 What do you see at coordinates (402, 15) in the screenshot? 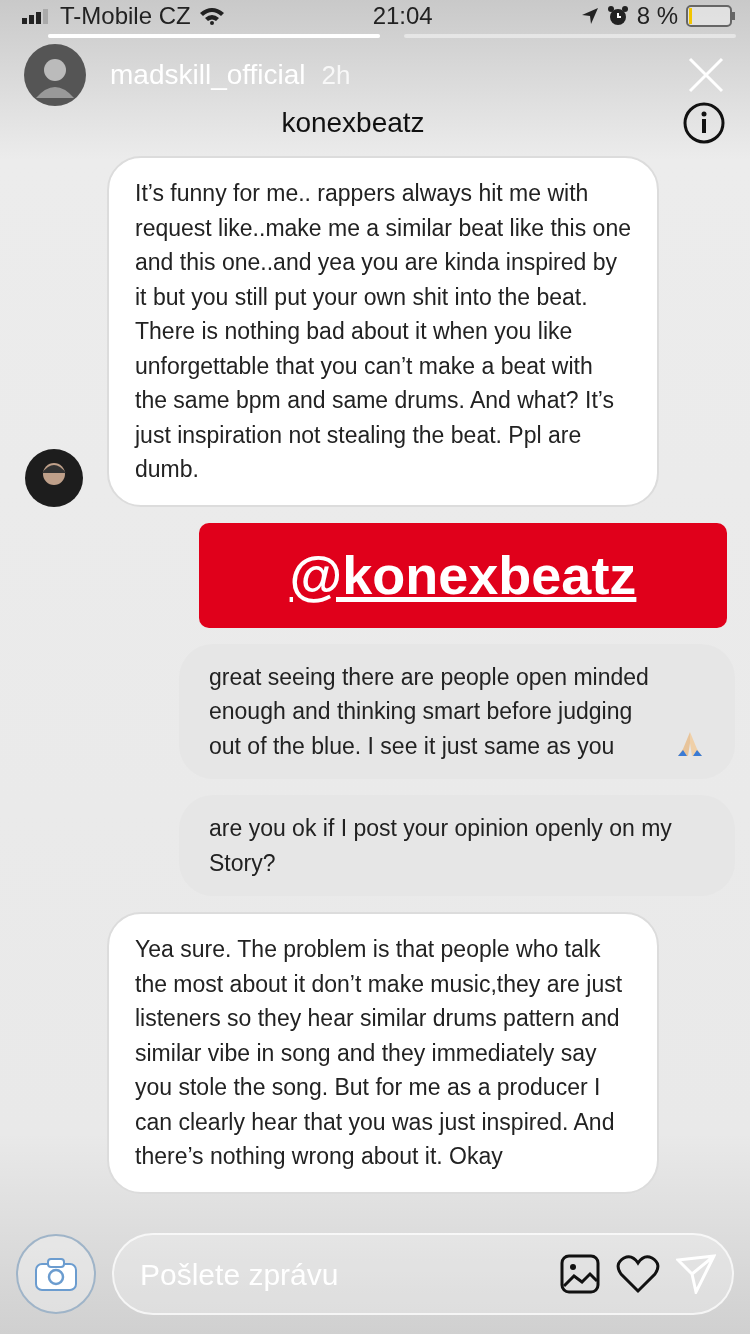
I see `clock-time: 21:04` at bounding box center [402, 15].